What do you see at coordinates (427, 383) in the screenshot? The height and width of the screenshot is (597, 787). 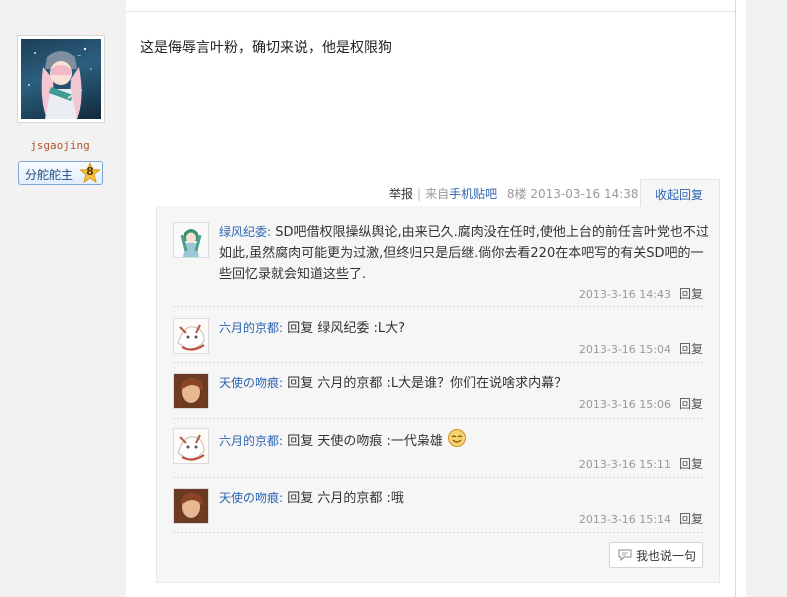 I see `reply-text: 回复 六月的京都 :L大是谁？你们在说啥求内幕？` at bounding box center [427, 383].